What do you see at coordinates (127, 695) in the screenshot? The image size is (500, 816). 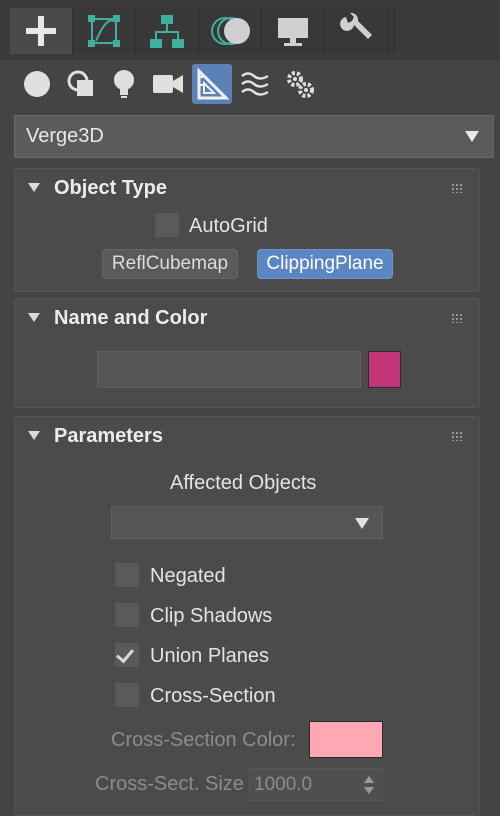 I see `cross-section-checkbox` at bounding box center [127, 695].